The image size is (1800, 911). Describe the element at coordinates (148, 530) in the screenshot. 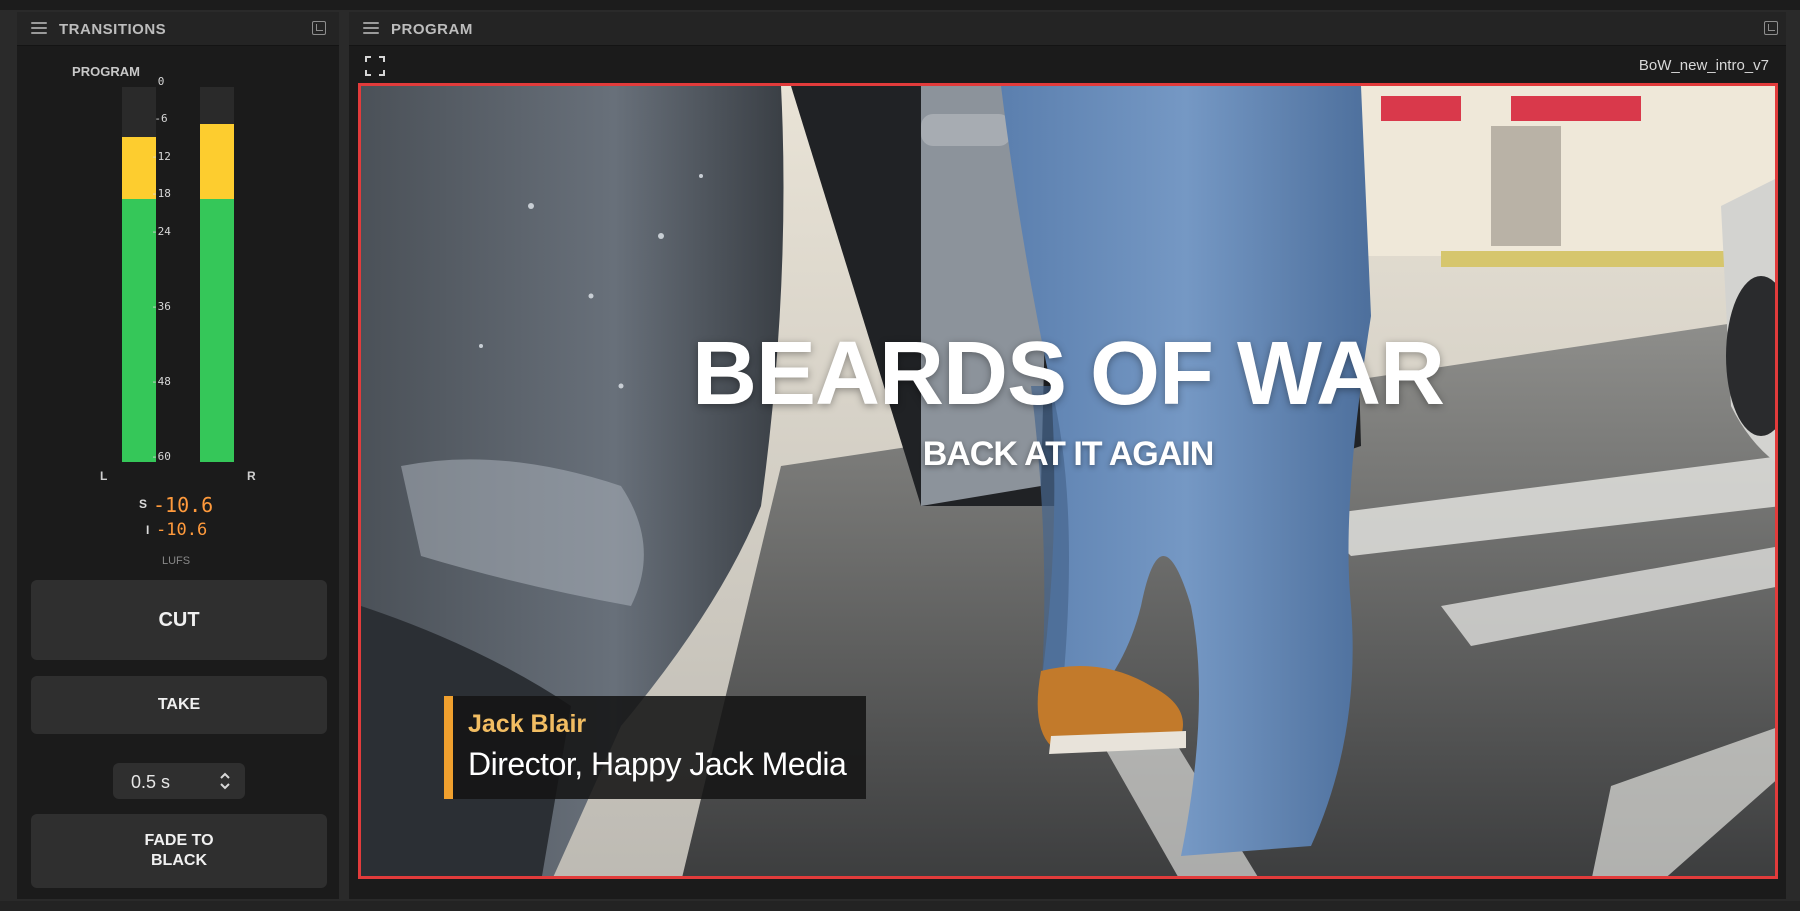

I see `integrated-key: I` at that location.